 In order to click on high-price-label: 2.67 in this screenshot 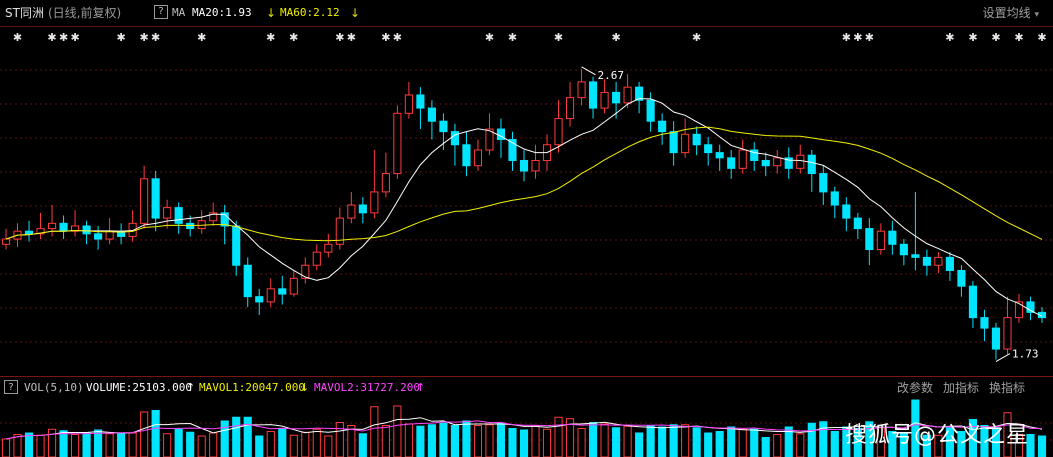, I will do `click(611, 75)`.